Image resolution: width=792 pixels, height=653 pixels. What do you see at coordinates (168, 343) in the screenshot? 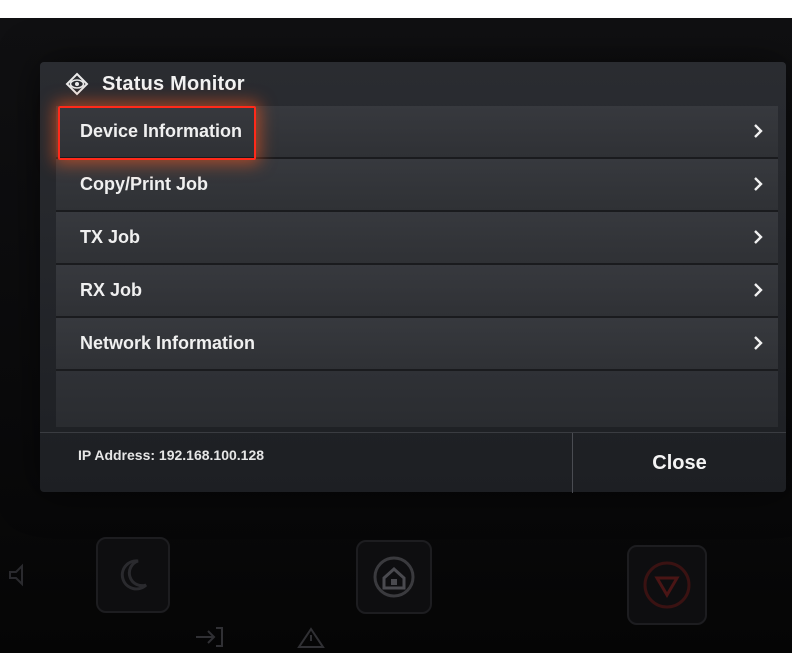
I see `menu-item-label: Network Information` at bounding box center [168, 343].